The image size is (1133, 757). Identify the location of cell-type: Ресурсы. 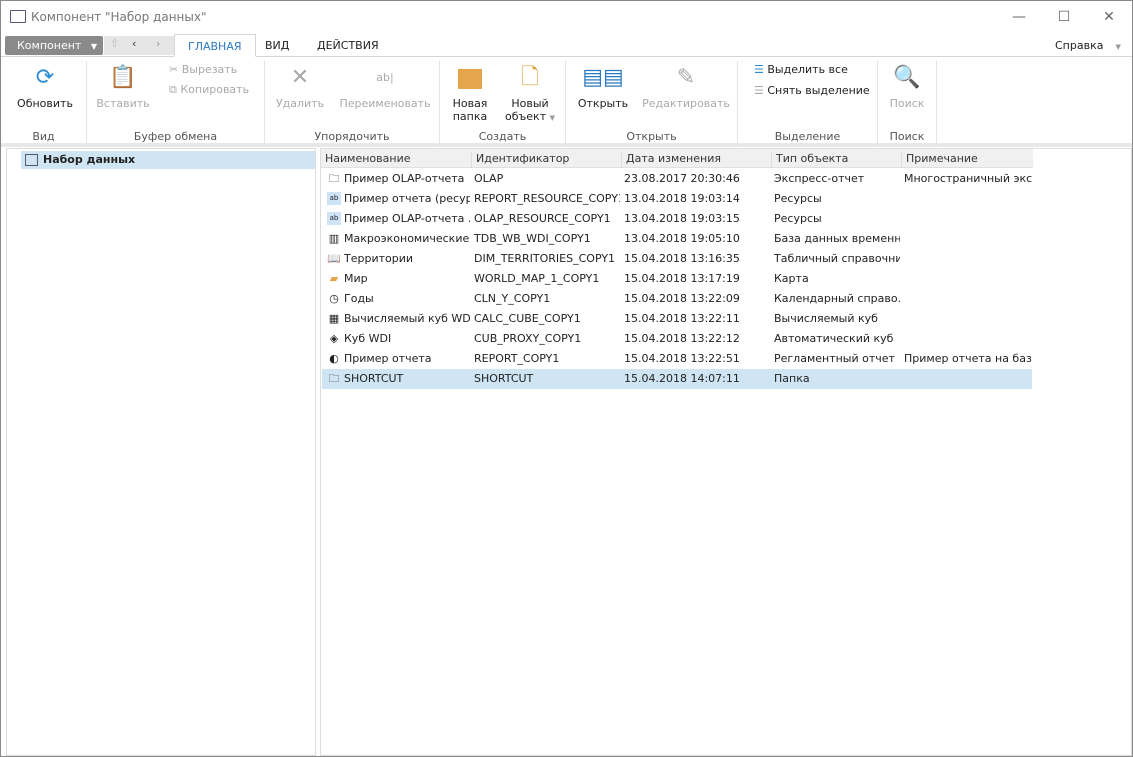
(798, 198).